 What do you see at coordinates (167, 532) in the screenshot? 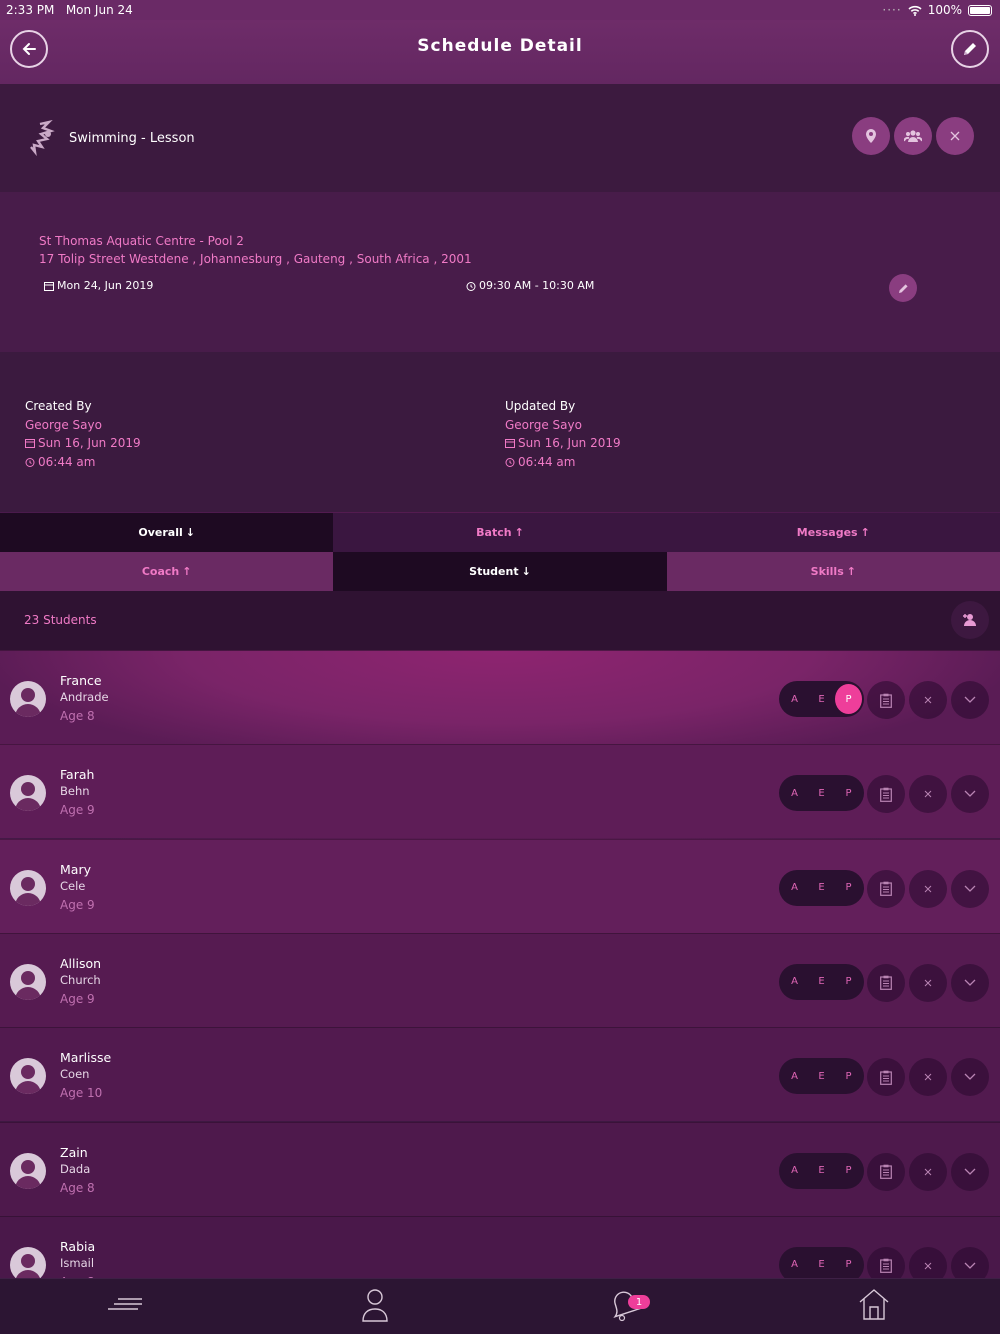
I see `tab-overall: Overall ↓` at bounding box center [167, 532].